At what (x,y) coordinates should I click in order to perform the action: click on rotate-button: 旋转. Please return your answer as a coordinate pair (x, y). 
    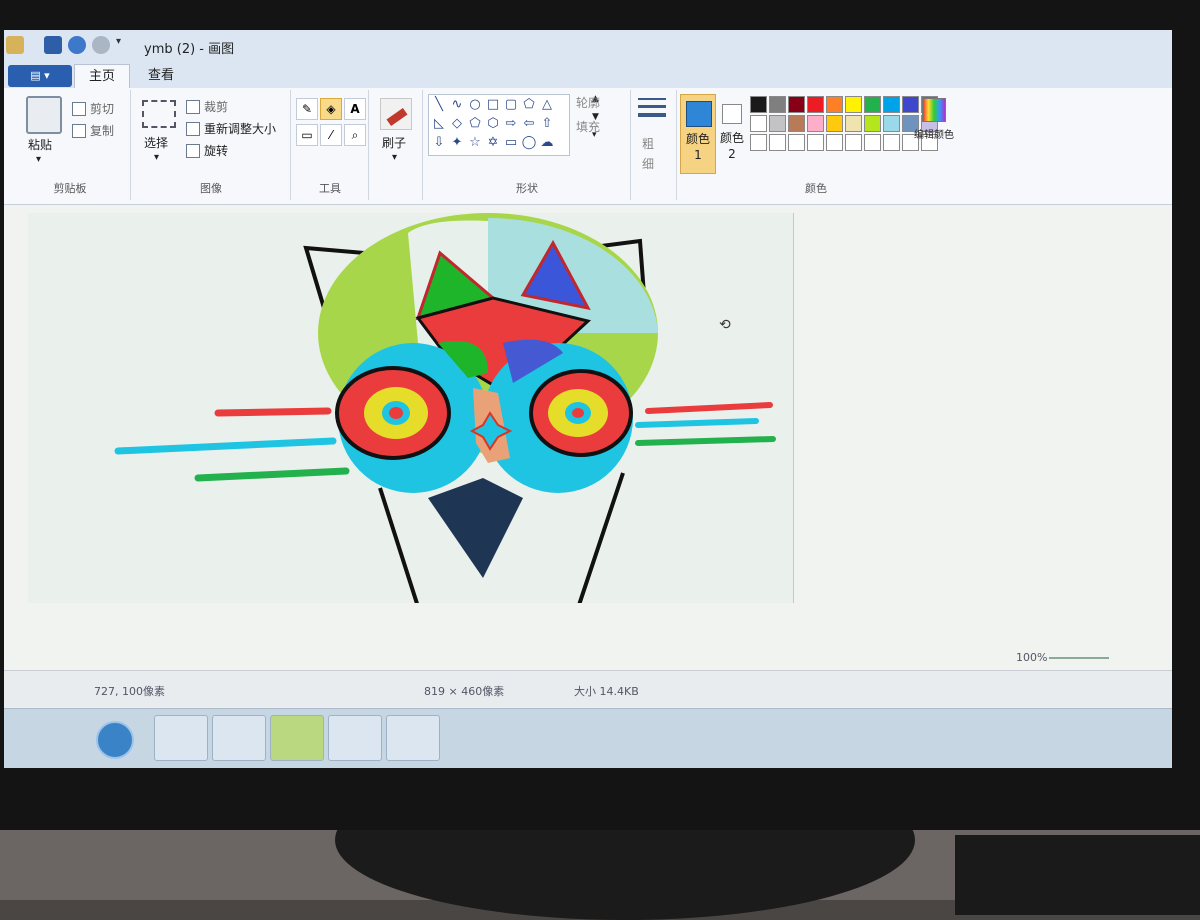
    Looking at the image, I should click on (216, 150).